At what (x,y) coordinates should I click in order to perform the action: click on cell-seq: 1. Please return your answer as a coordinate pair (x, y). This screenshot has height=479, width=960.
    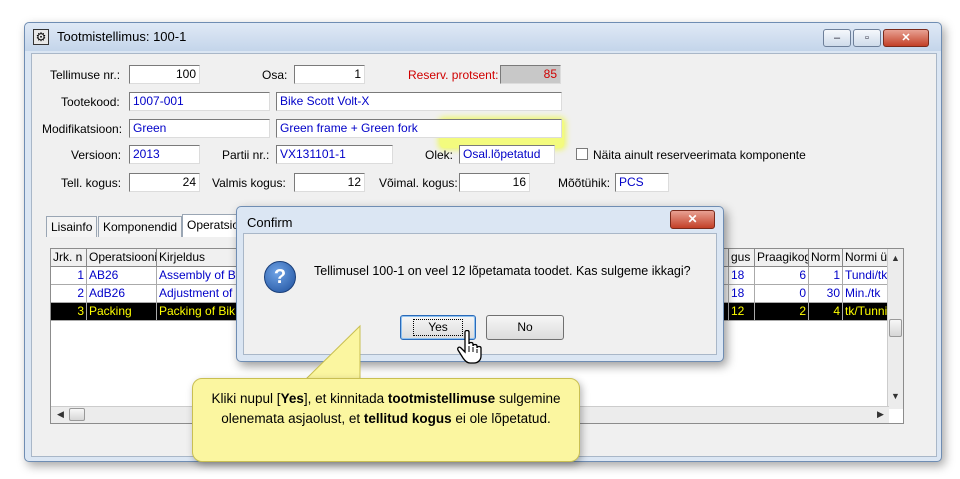
    Looking at the image, I should click on (69, 276).